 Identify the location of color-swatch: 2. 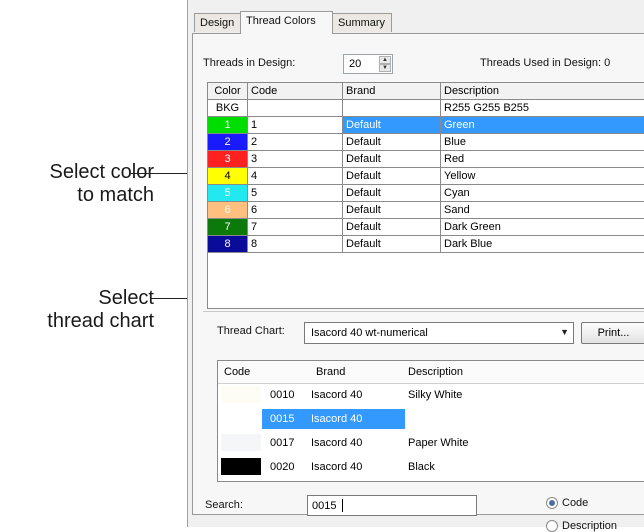
(228, 142).